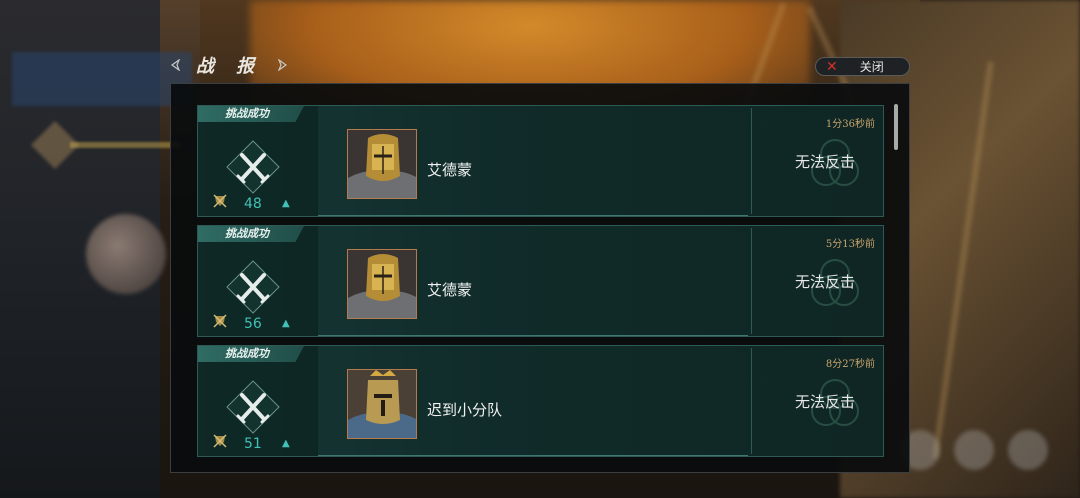 The image size is (1080, 498). I want to click on next-arrow-icon, so click(282, 65).